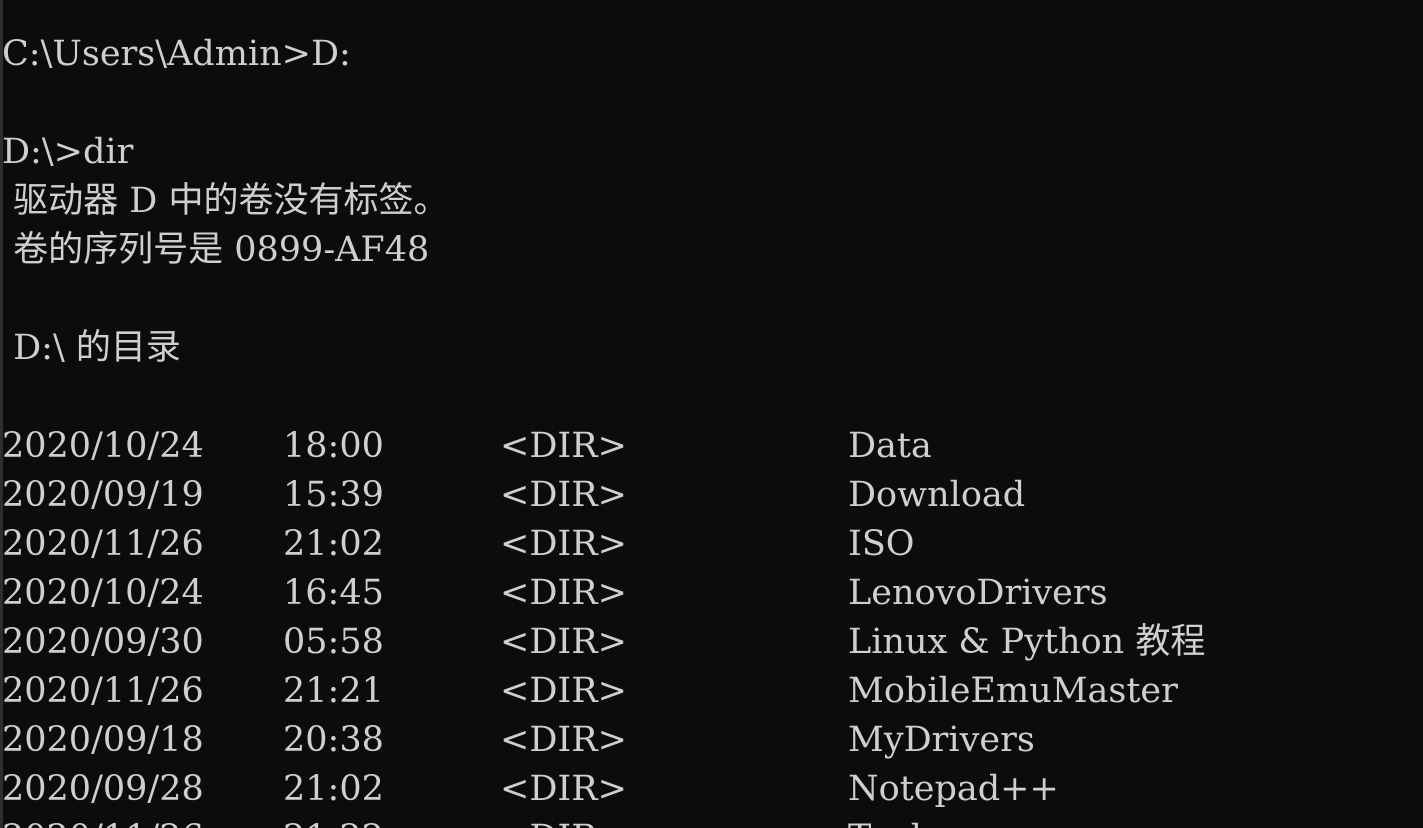  I want to click on table-row: 2020/09/30 05:58 <DIR> Linux & Python 教程, so click(711, 642).